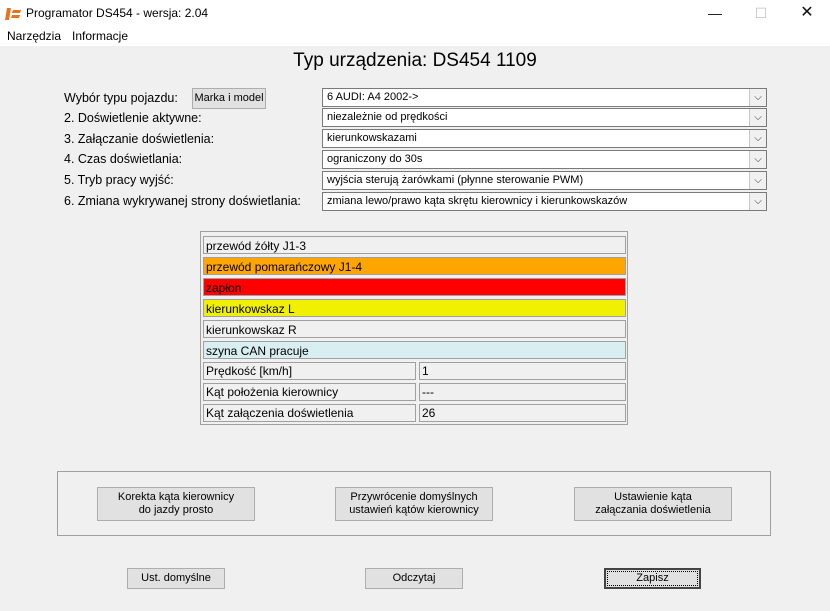 The width and height of the screenshot is (830, 611). What do you see at coordinates (807, 14) in the screenshot?
I see `close-button: ✕` at bounding box center [807, 14].